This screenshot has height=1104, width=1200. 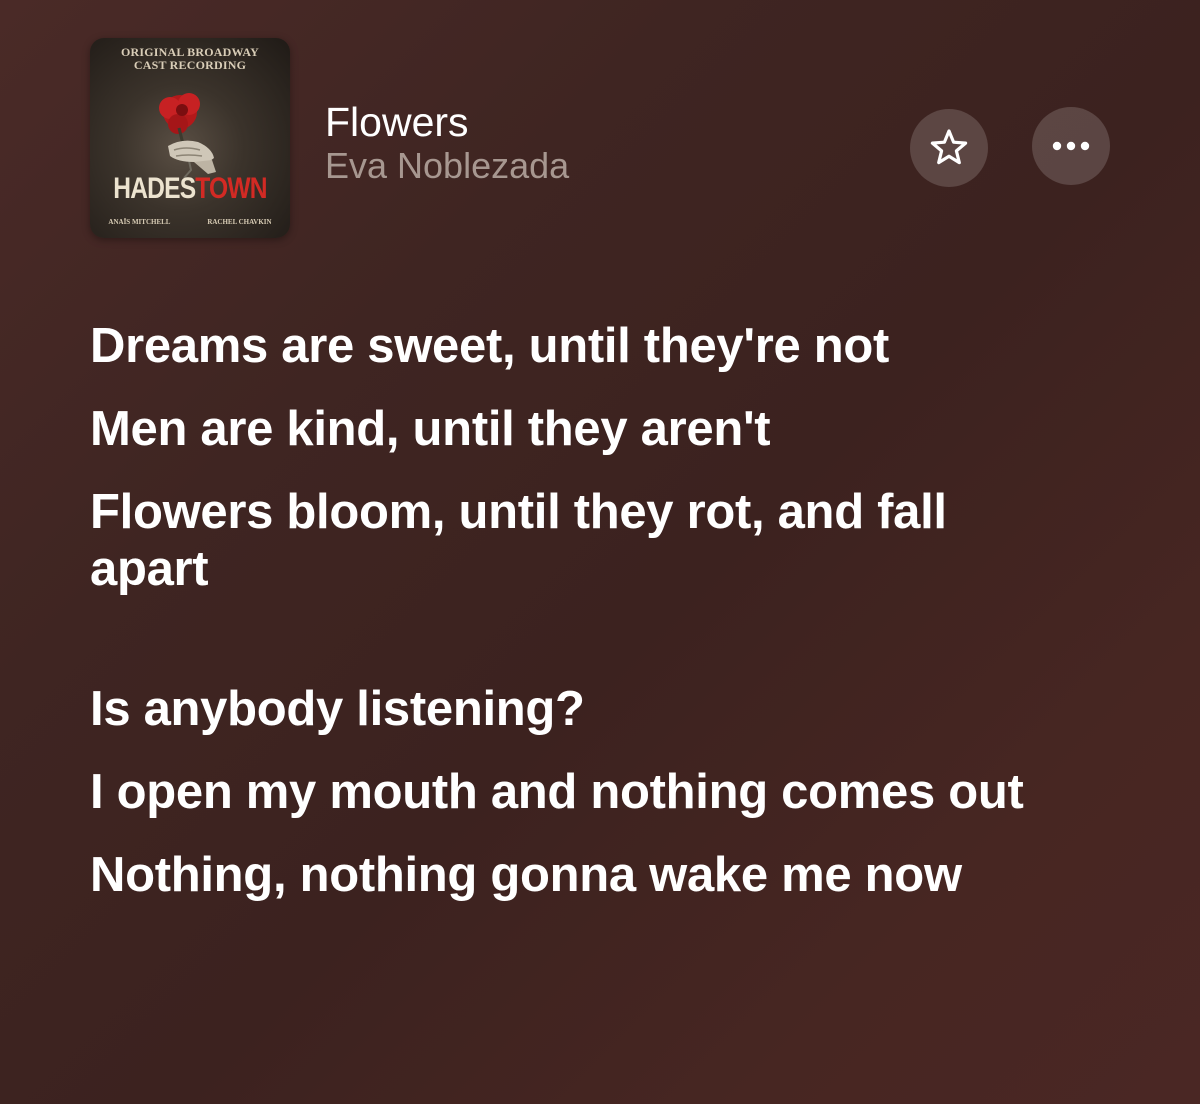 I want to click on album-art-credit-right: RACHEL CHAVKIN, so click(x=239, y=222).